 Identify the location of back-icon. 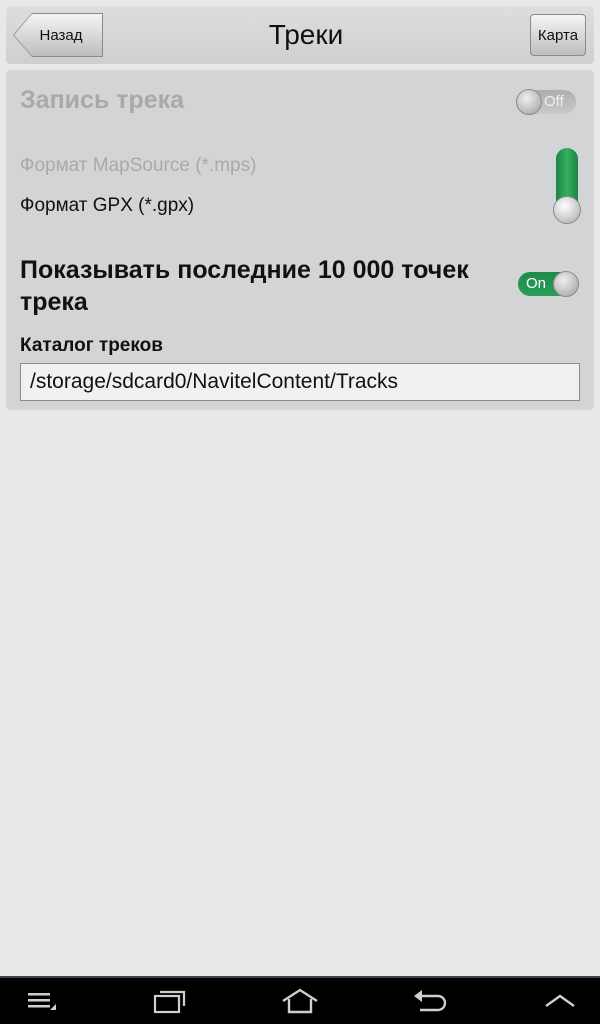
(430, 1001).